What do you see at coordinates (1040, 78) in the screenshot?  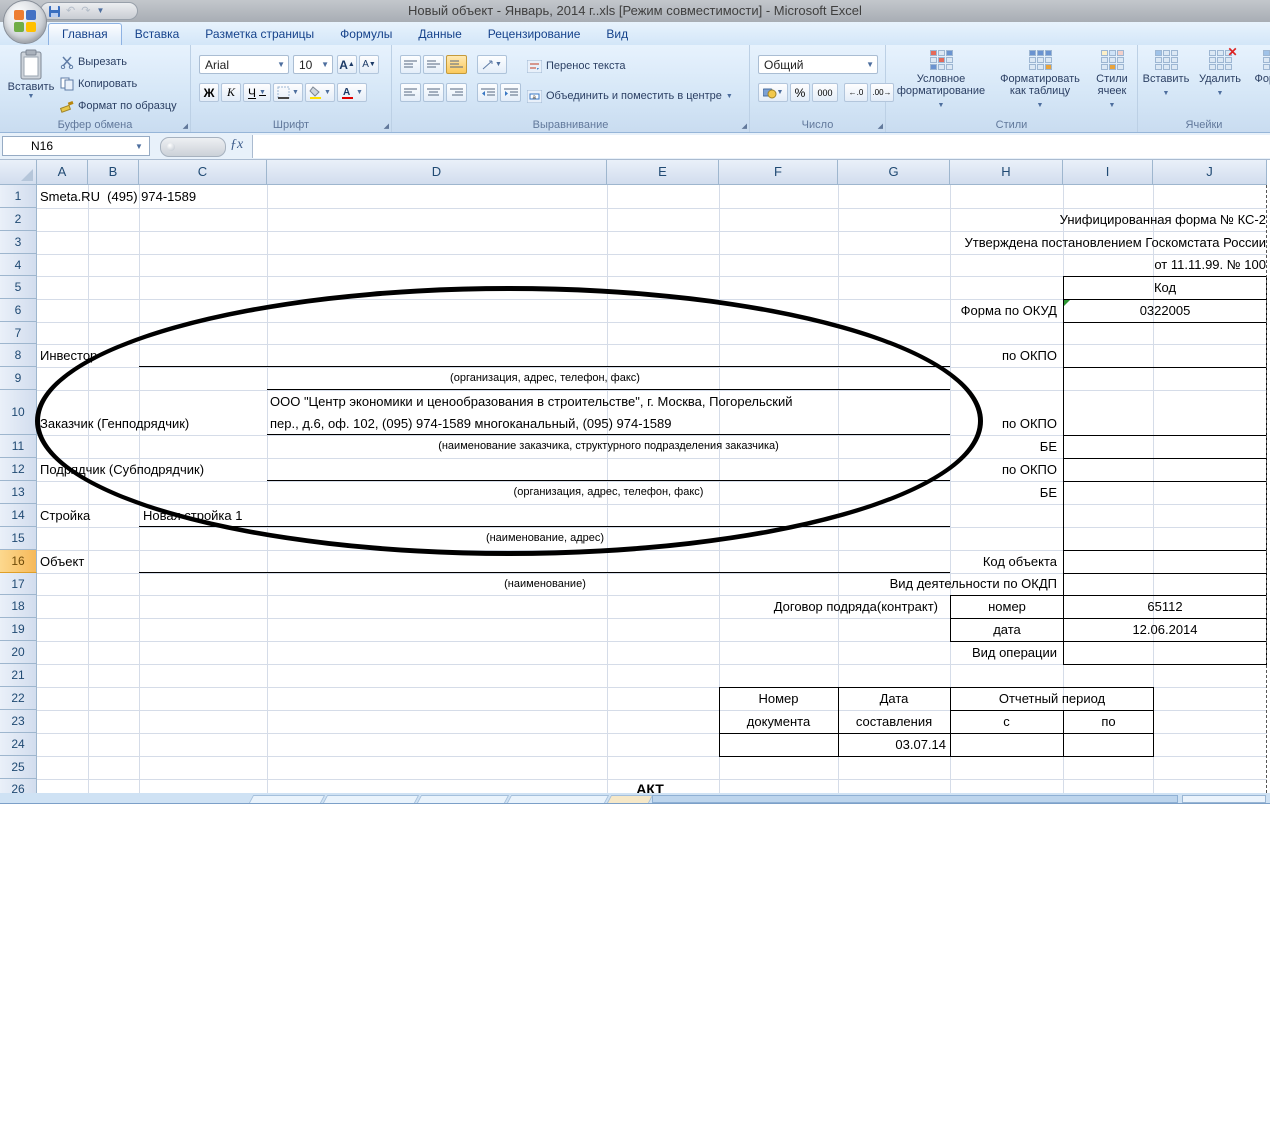 I see `format-as-table-button: Форматировать как таблицу ▼` at bounding box center [1040, 78].